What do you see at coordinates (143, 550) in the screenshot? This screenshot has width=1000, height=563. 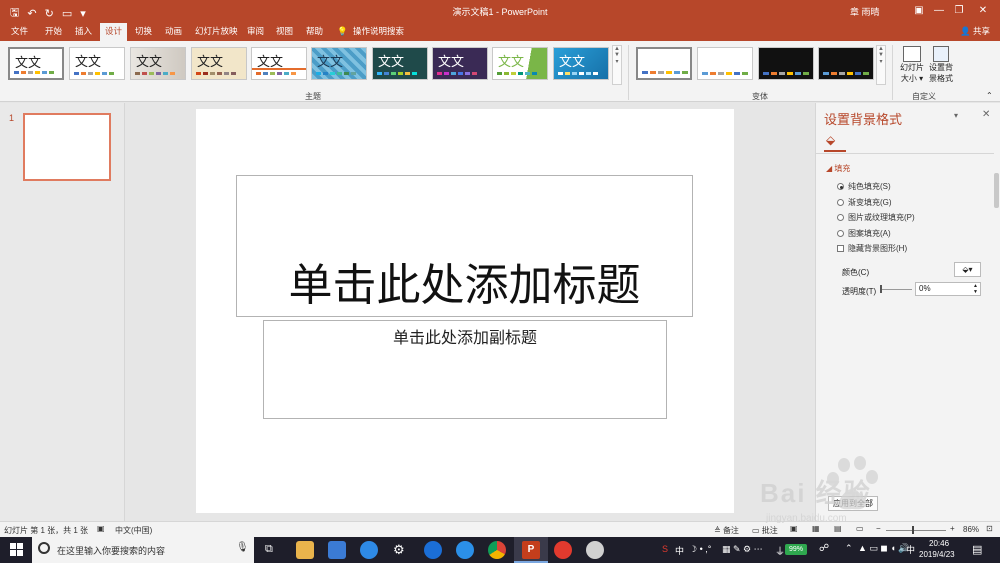 I see `taskbar-search-box: 在这里输入你要搜索的内容 🎙` at bounding box center [143, 550].